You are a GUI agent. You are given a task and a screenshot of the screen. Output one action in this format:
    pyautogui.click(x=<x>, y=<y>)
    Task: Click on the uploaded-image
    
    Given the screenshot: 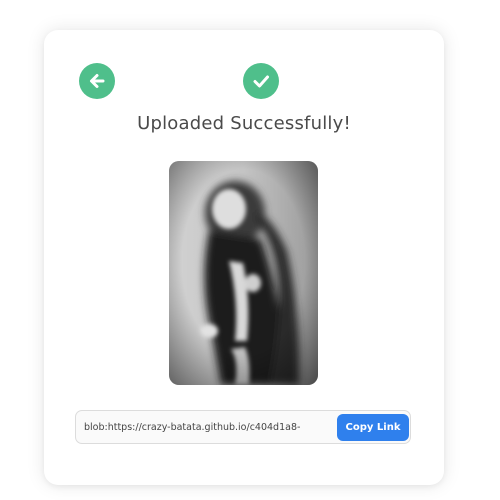 What is the action you would take?
    pyautogui.click(x=243, y=273)
    